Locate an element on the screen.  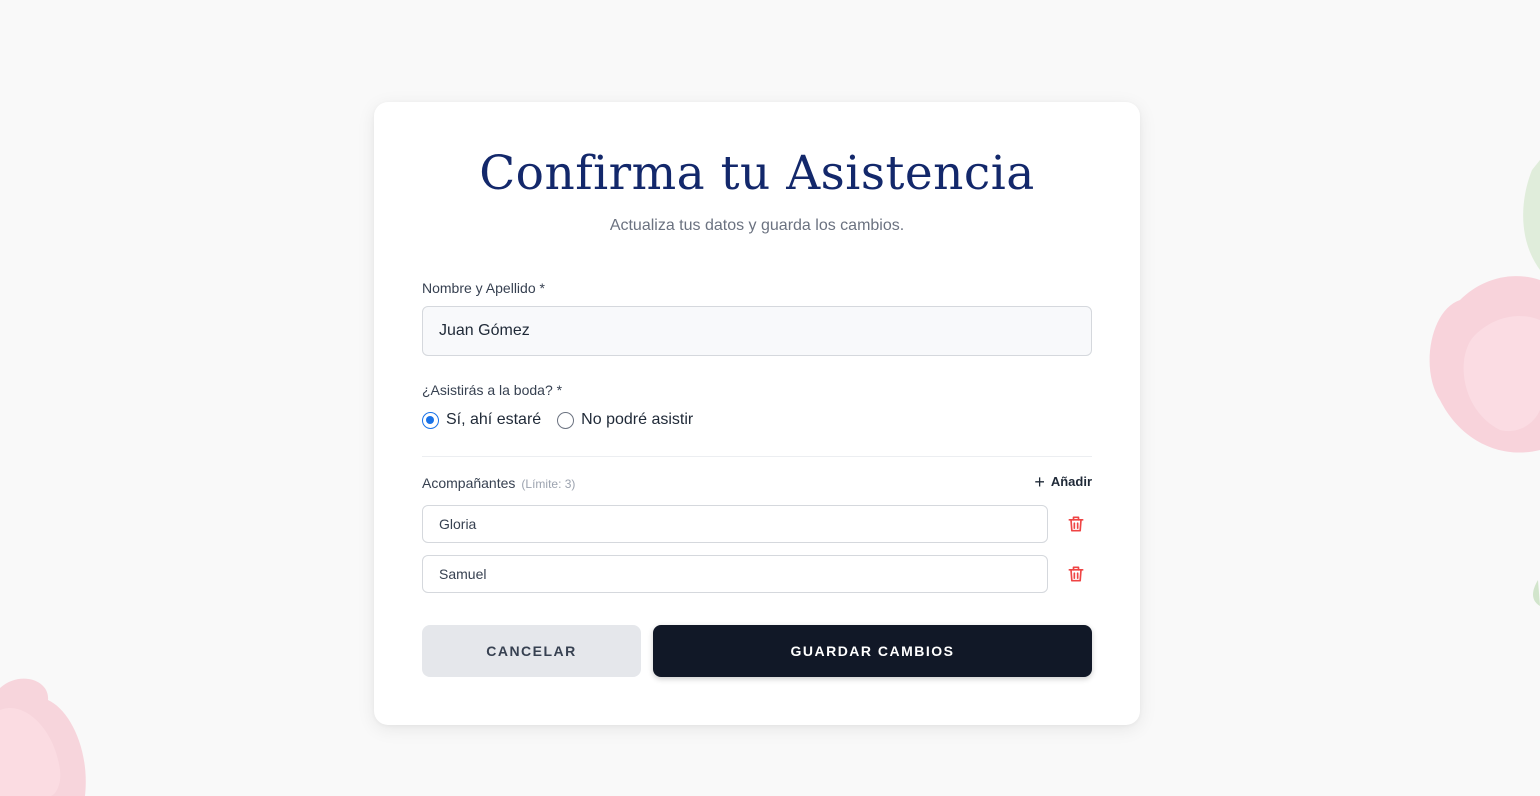
attend-no-option: No podré asistir is located at coordinates (625, 420).